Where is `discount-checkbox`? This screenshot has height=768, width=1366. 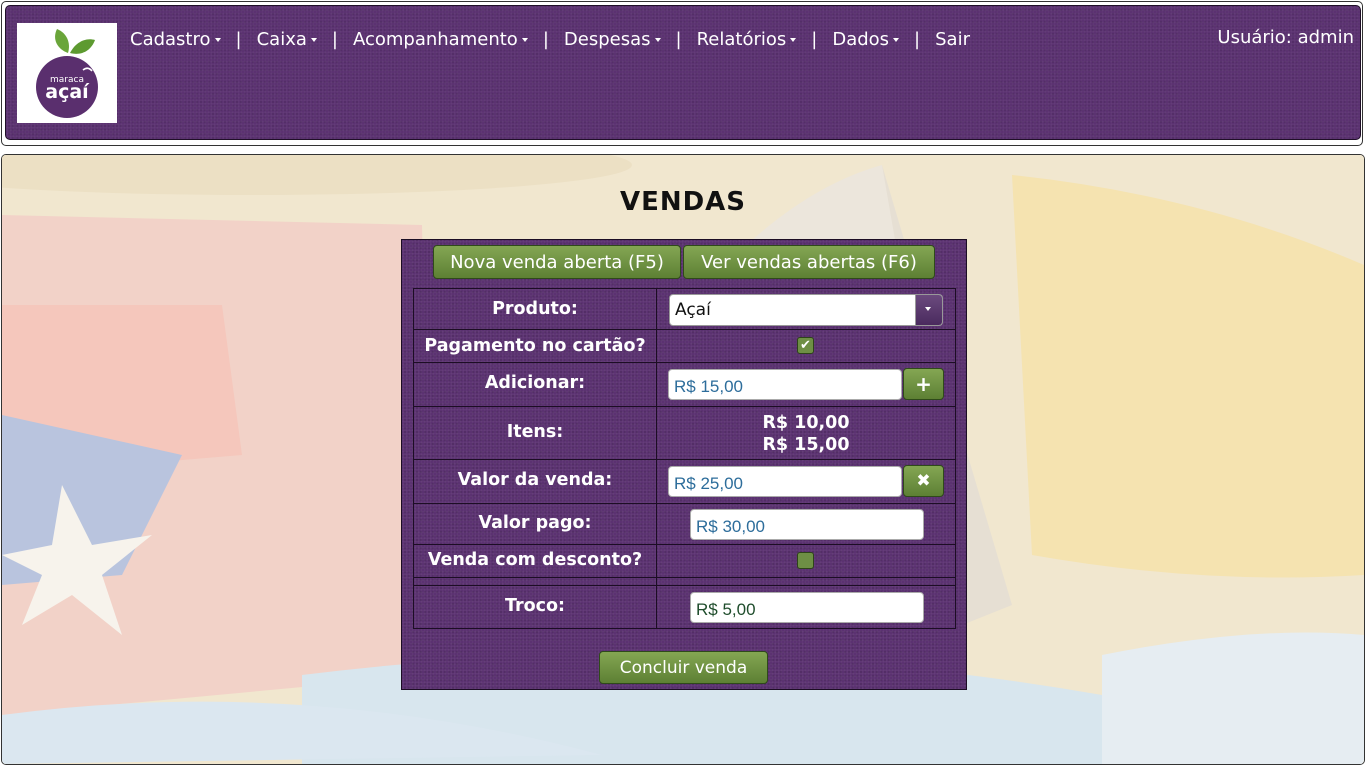 discount-checkbox is located at coordinates (805, 560).